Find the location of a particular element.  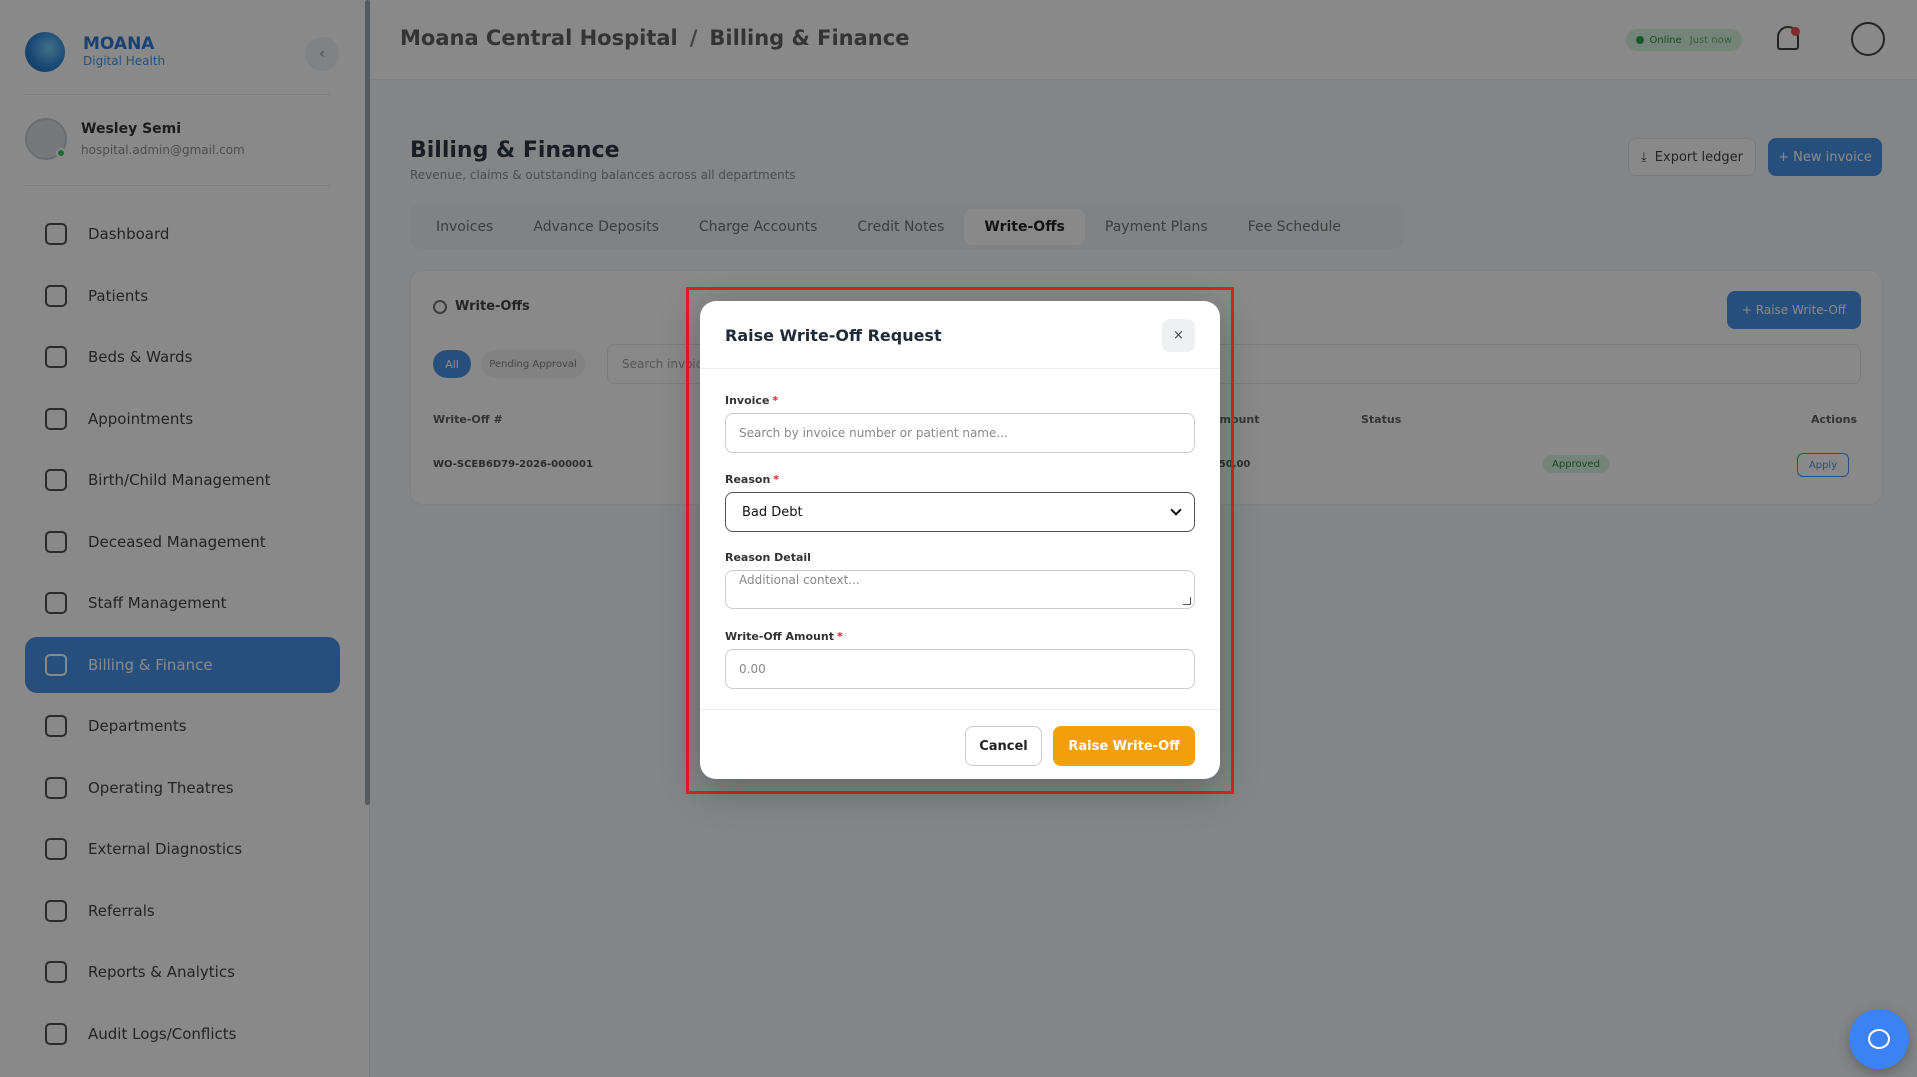

resize-handle-icon is located at coordinates (1187, 601).